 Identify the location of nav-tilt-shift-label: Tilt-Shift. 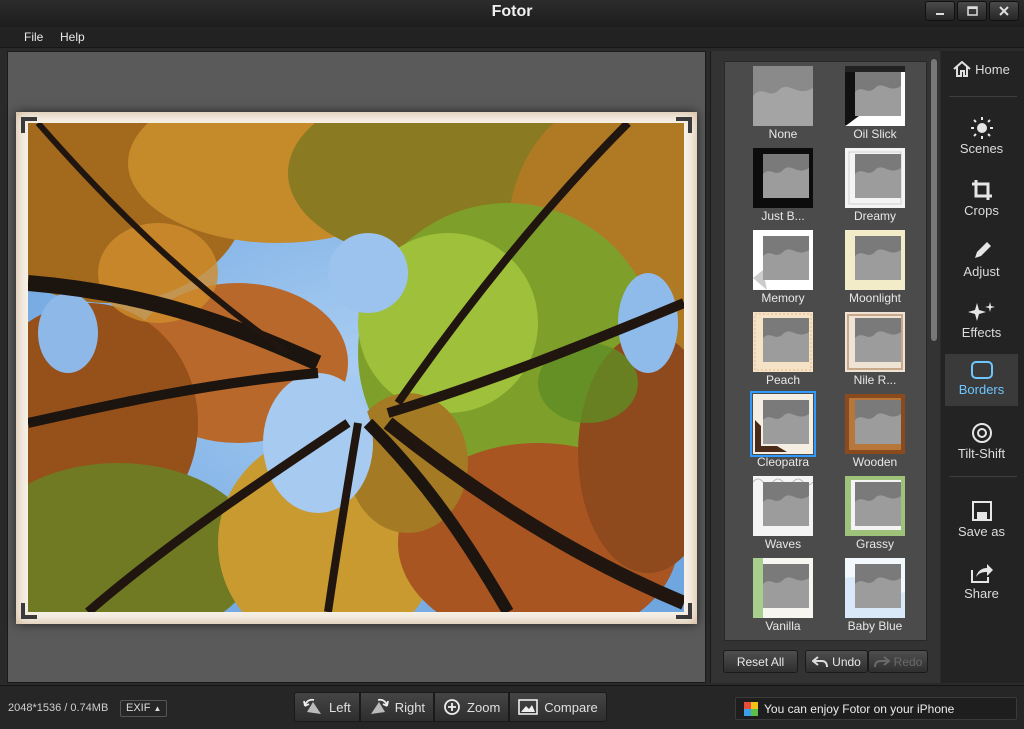
(981, 453).